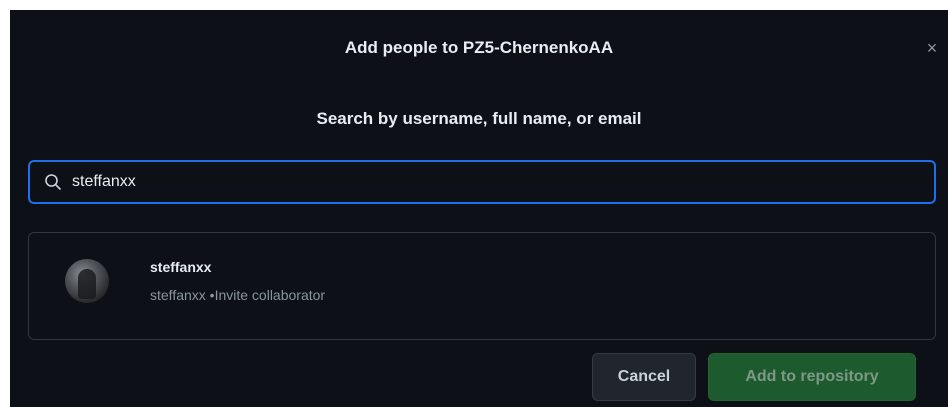 The width and height of the screenshot is (948, 407). I want to click on cancel-button: Cancel, so click(644, 377).